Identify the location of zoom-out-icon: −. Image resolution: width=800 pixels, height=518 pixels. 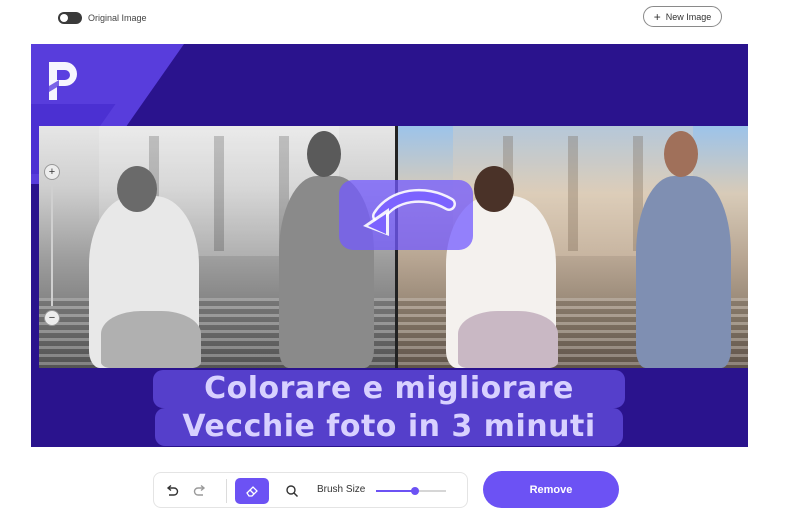
(52, 317).